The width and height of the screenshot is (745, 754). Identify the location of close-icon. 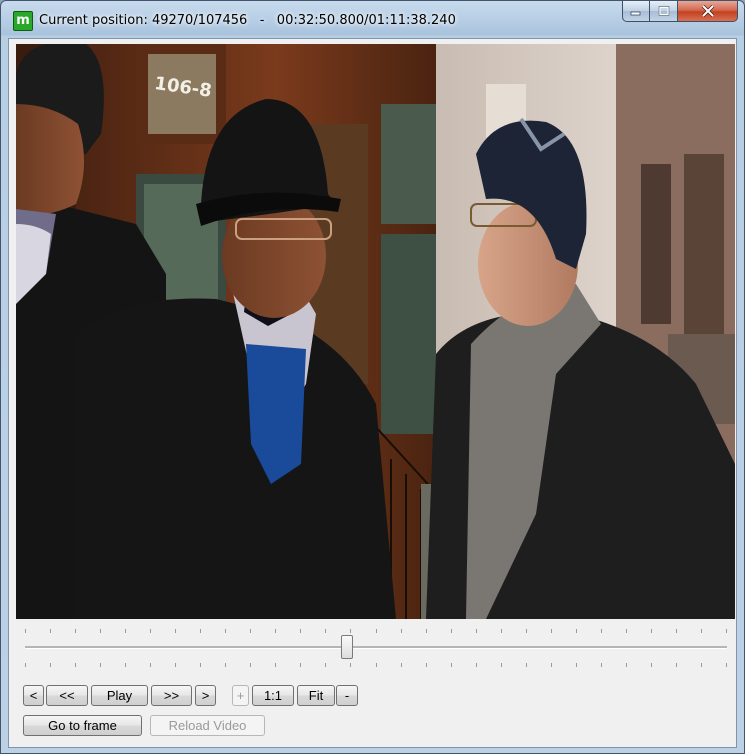
(707, 11).